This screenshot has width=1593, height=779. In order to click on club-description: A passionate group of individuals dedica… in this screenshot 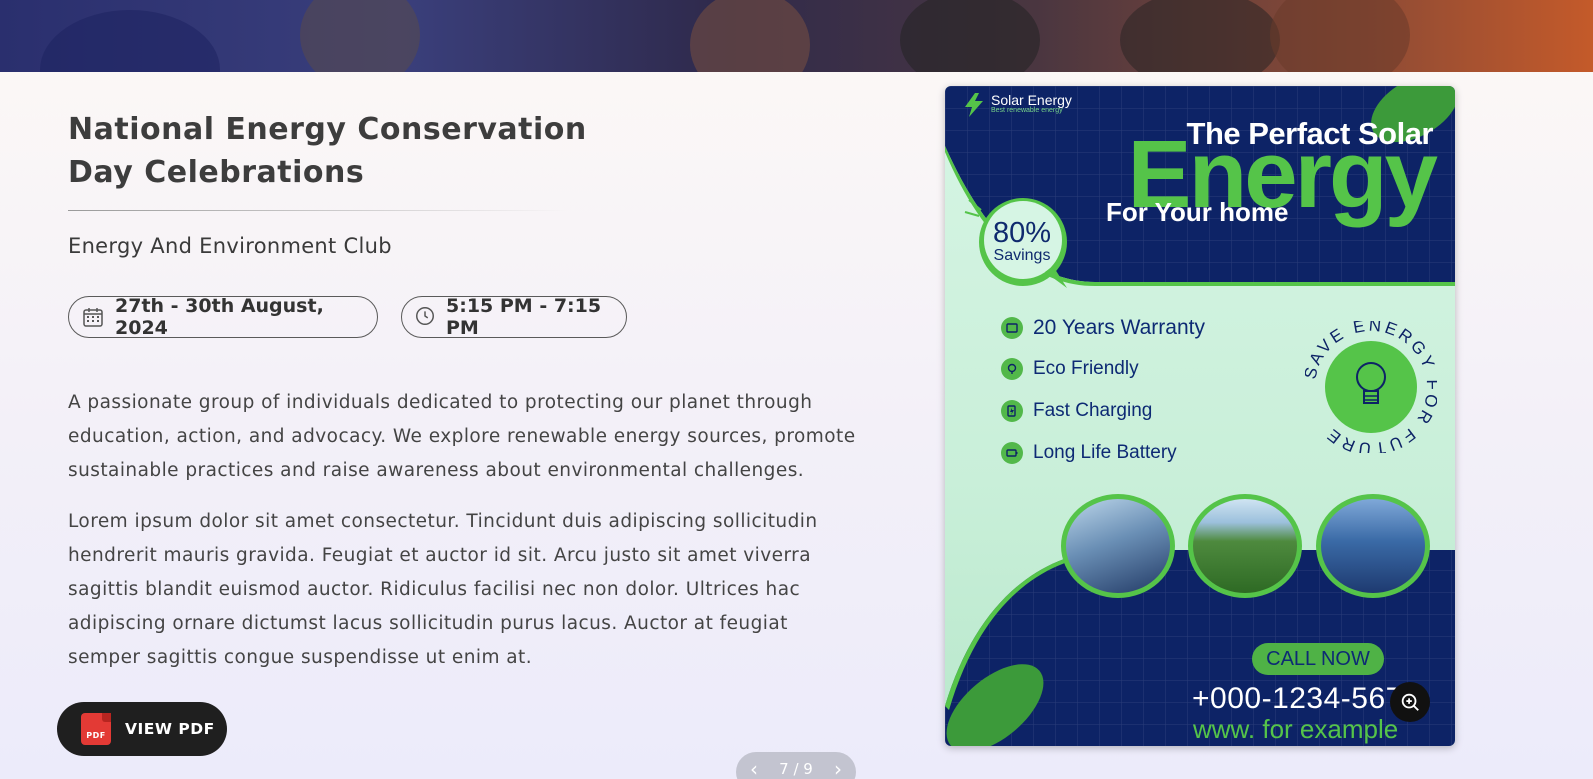, I will do `click(462, 436)`.